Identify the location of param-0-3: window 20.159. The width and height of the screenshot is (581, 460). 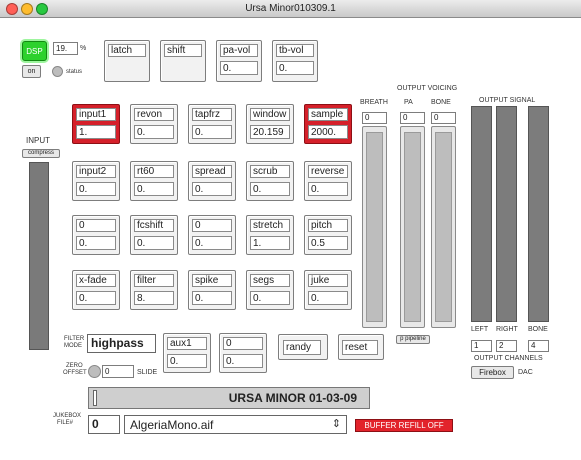
(270, 124).